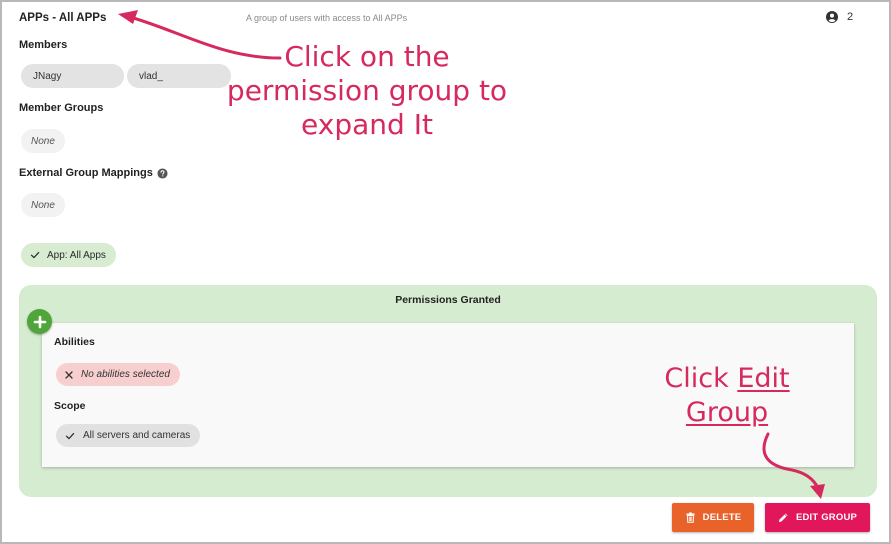 The image size is (891, 544). What do you see at coordinates (722, 517) in the screenshot?
I see `delete-button-label: DELETE` at bounding box center [722, 517].